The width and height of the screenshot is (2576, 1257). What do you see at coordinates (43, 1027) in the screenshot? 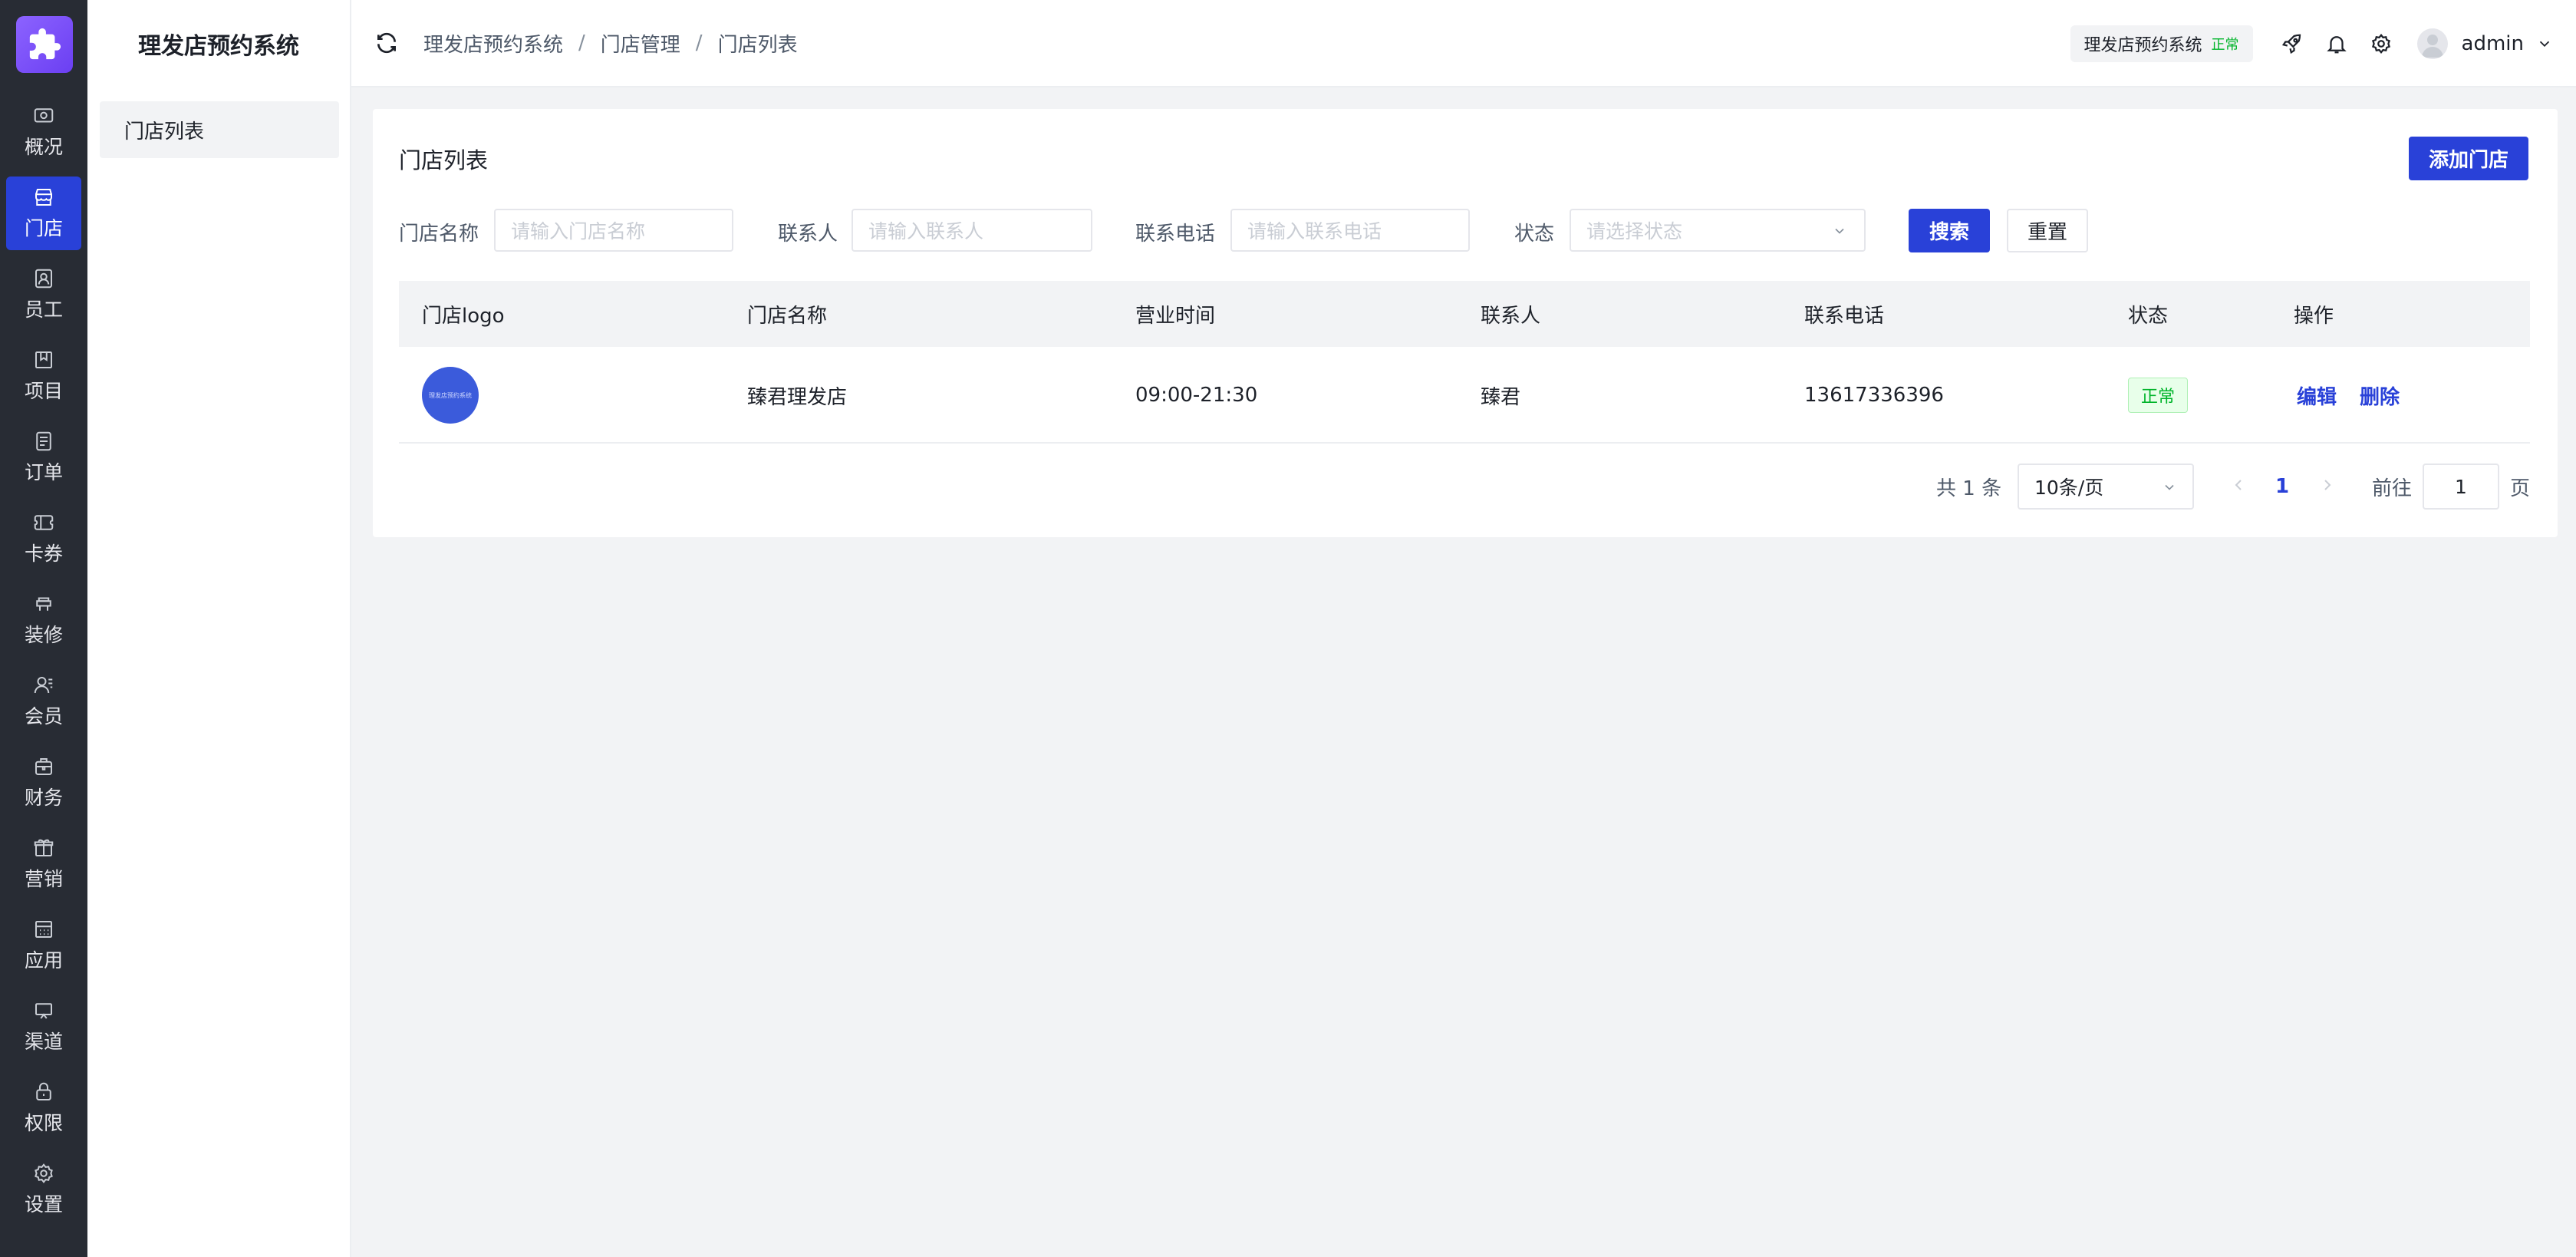
I see `rail-item-channel: 渠道` at bounding box center [43, 1027].